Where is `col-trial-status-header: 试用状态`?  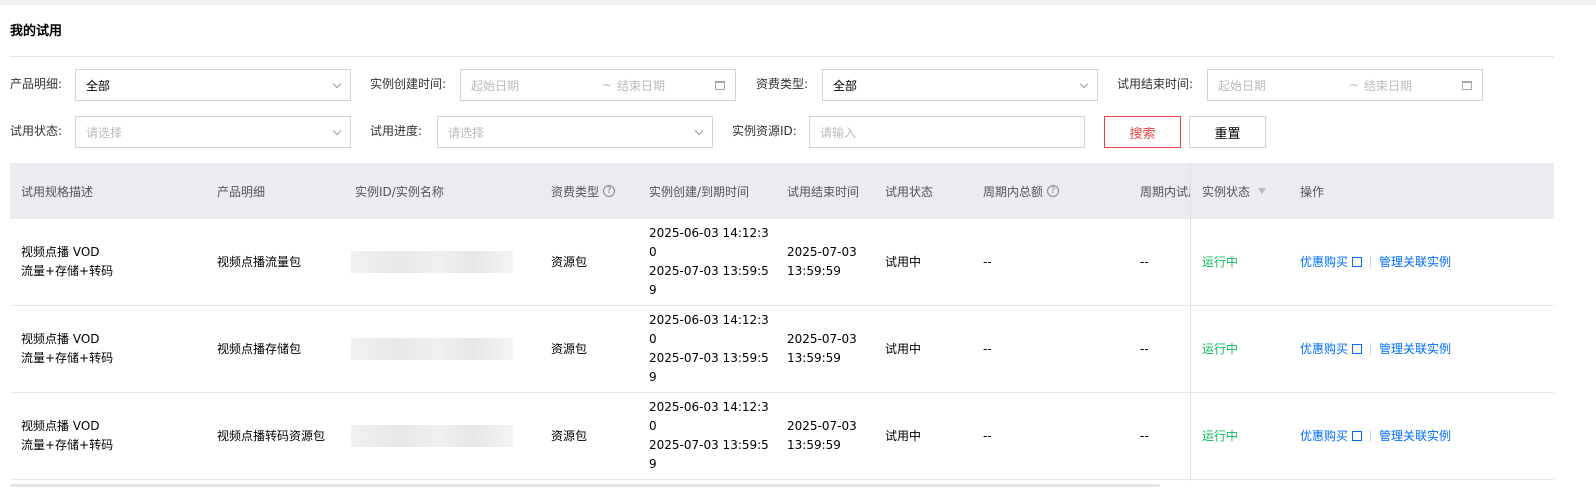
col-trial-status-header: 试用状态 is located at coordinates (930, 191).